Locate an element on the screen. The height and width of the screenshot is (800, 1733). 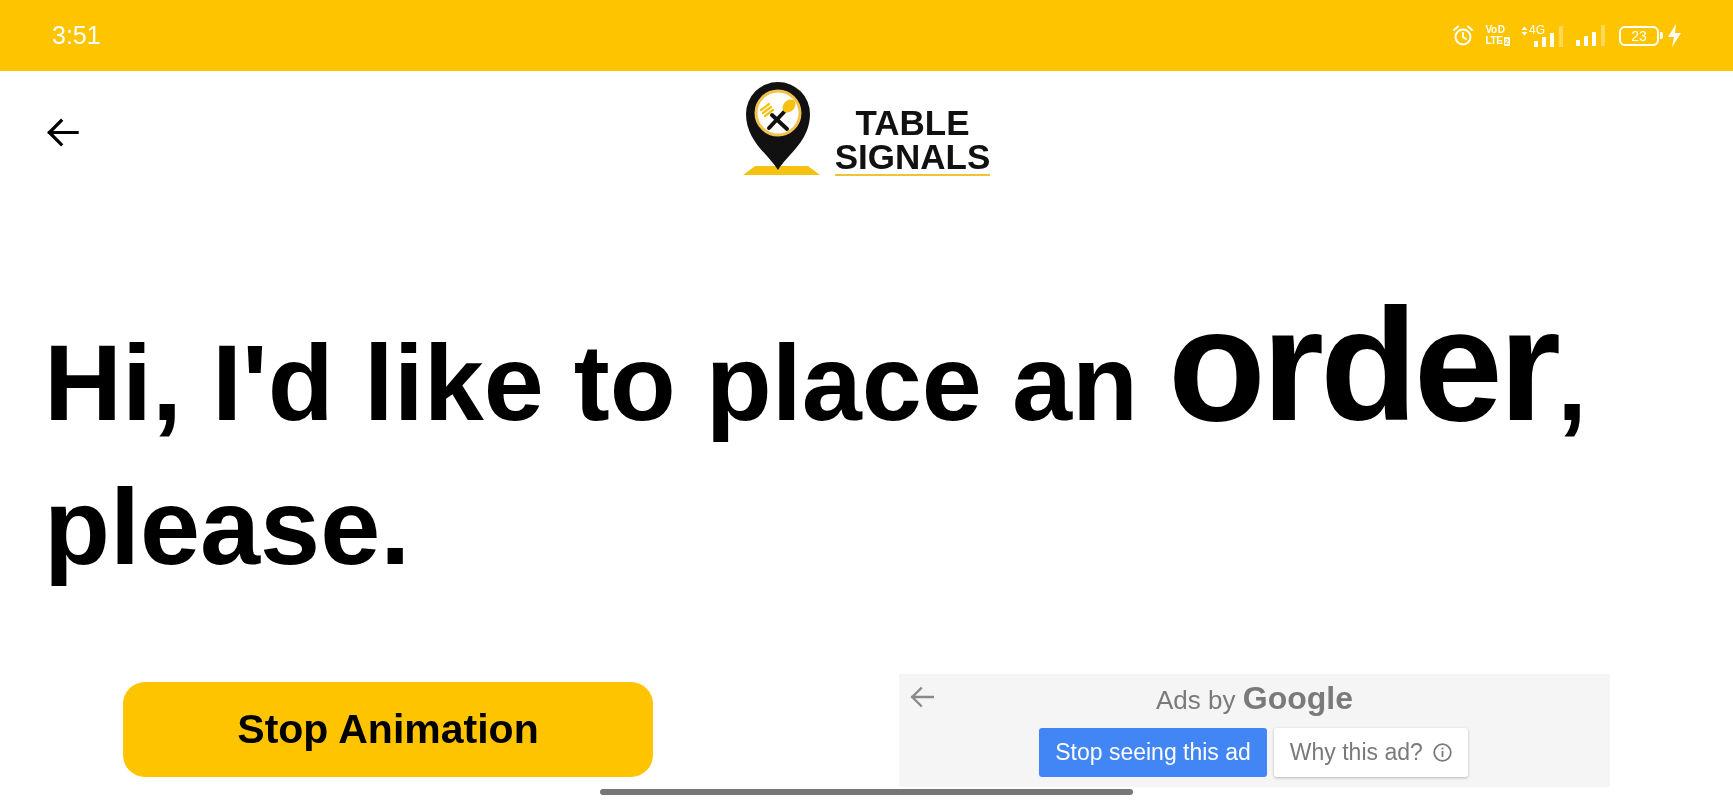
stop-animation-button: Stop Animation is located at coordinates (388, 729).